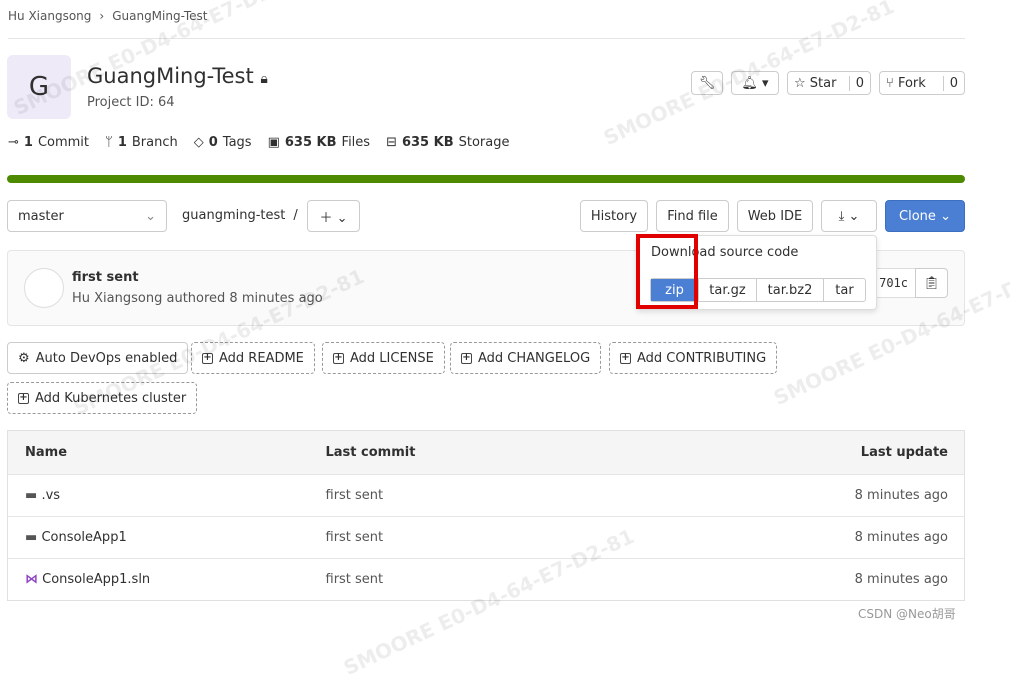 The image size is (1010, 680). Describe the element at coordinates (24, 358) in the screenshot. I see `gear-icon: ⚙` at that location.